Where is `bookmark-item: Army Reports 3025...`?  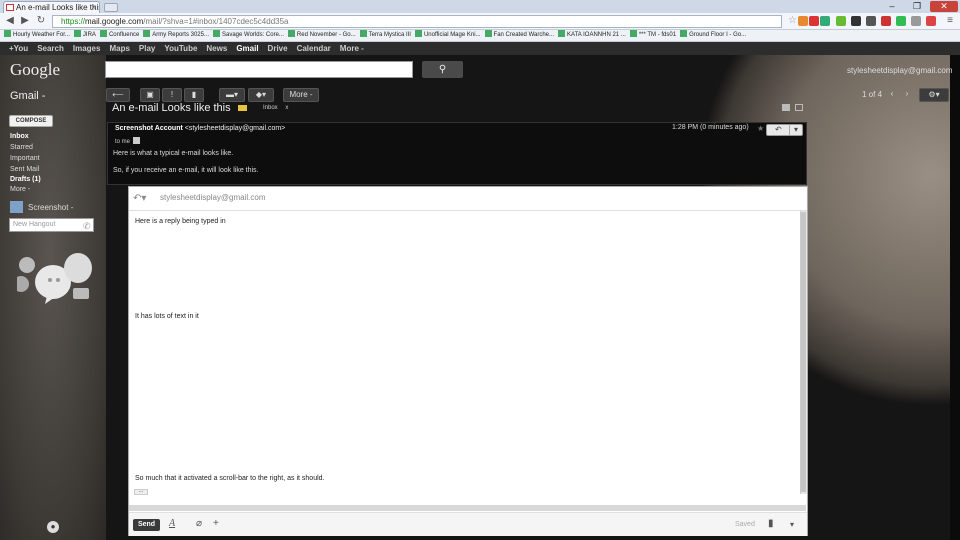 bookmark-item: Army Reports 3025... is located at coordinates (176, 35).